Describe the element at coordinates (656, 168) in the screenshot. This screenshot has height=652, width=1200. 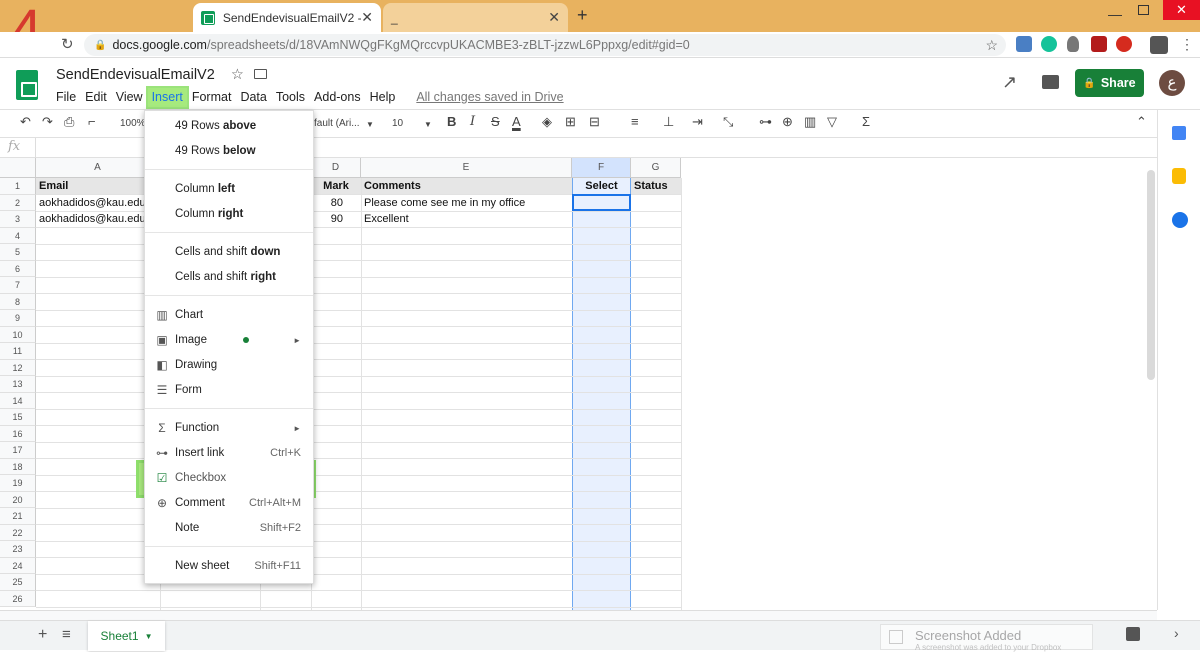
I see `col-header-g: G` at that location.